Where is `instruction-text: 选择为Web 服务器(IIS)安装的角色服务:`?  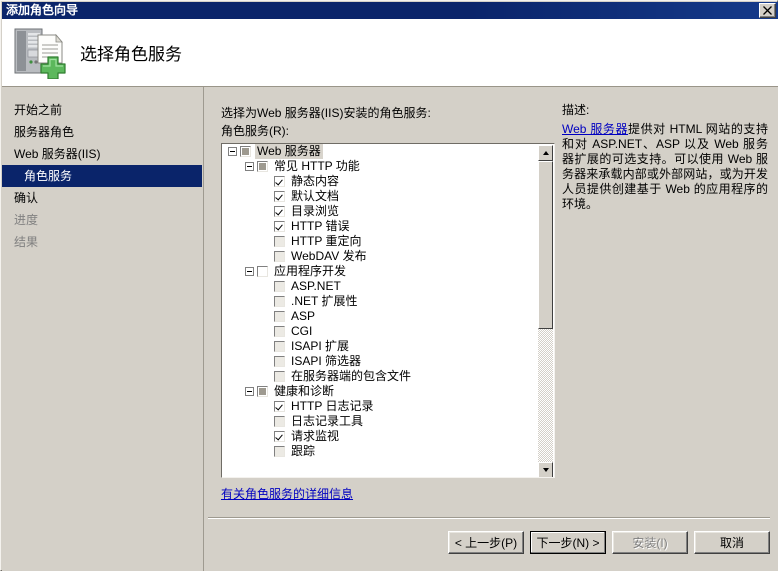 instruction-text: 选择为Web 服务器(IIS)安装的角色服务: is located at coordinates (326, 113).